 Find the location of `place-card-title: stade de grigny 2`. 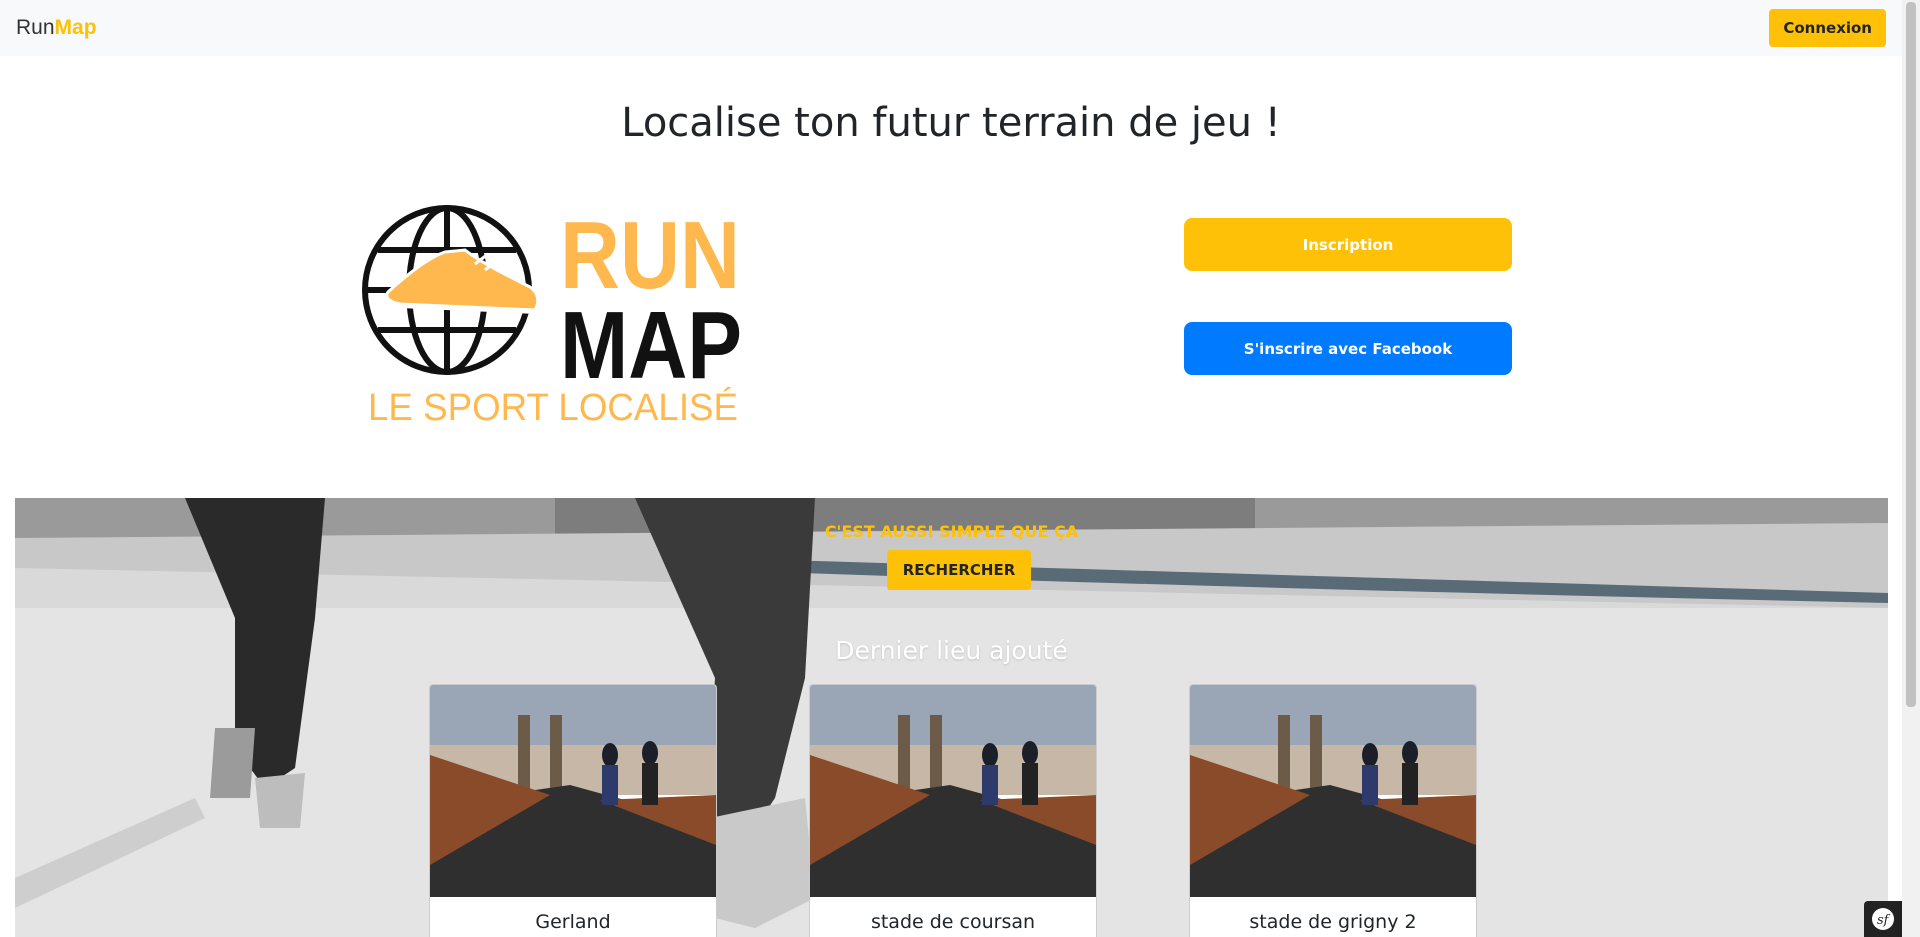

place-card-title: stade de grigny 2 is located at coordinates (1333, 922).